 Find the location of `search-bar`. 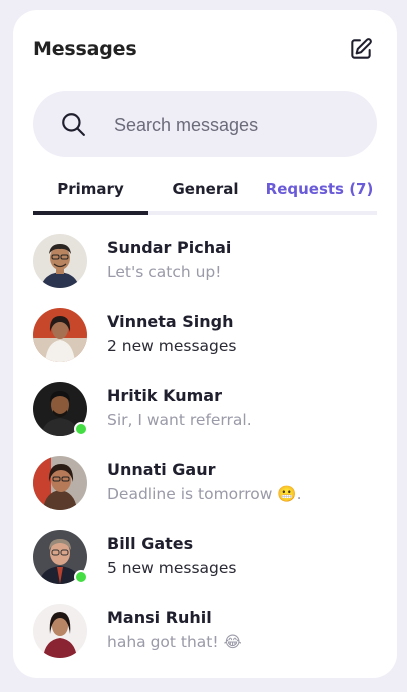

search-bar is located at coordinates (205, 124).